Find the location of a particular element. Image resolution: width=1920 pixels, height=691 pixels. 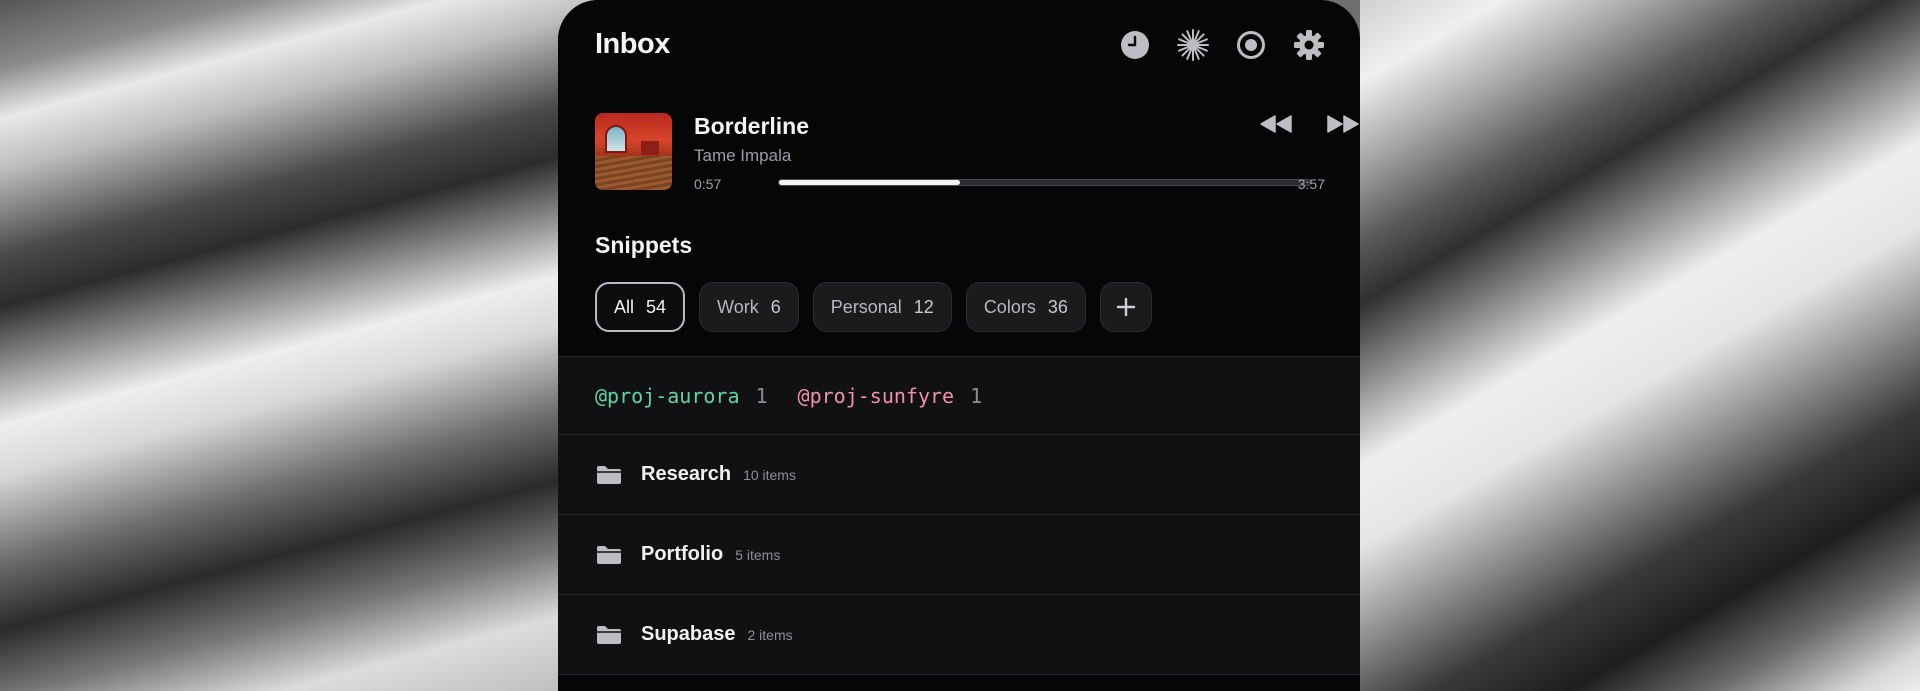

folder-name: Portfolio is located at coordinates (682, 554).